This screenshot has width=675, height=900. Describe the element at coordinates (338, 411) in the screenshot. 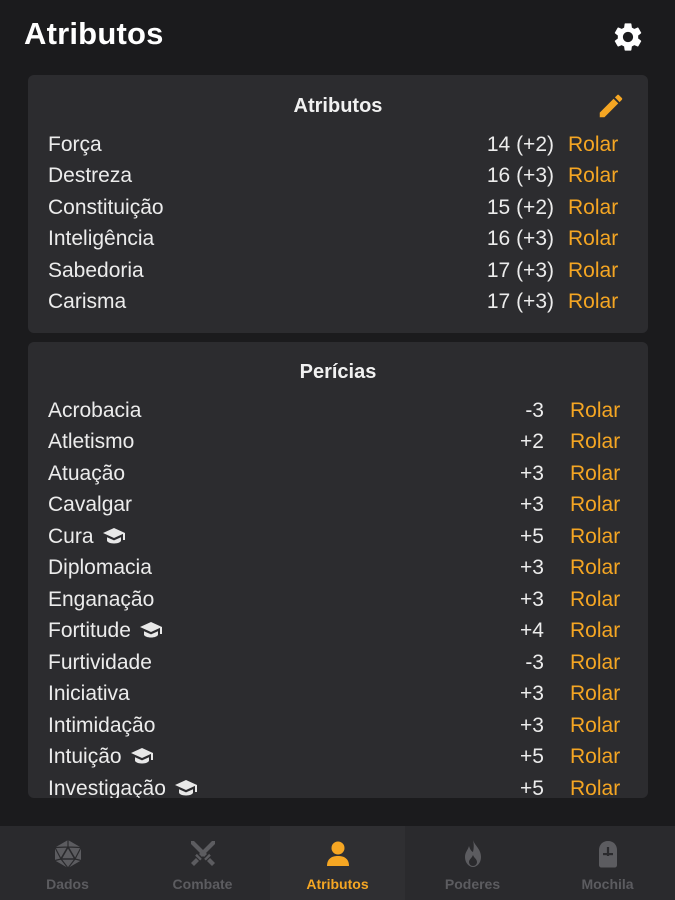

I see `skill-row: Acrobacia -3 Rolar` at that location.